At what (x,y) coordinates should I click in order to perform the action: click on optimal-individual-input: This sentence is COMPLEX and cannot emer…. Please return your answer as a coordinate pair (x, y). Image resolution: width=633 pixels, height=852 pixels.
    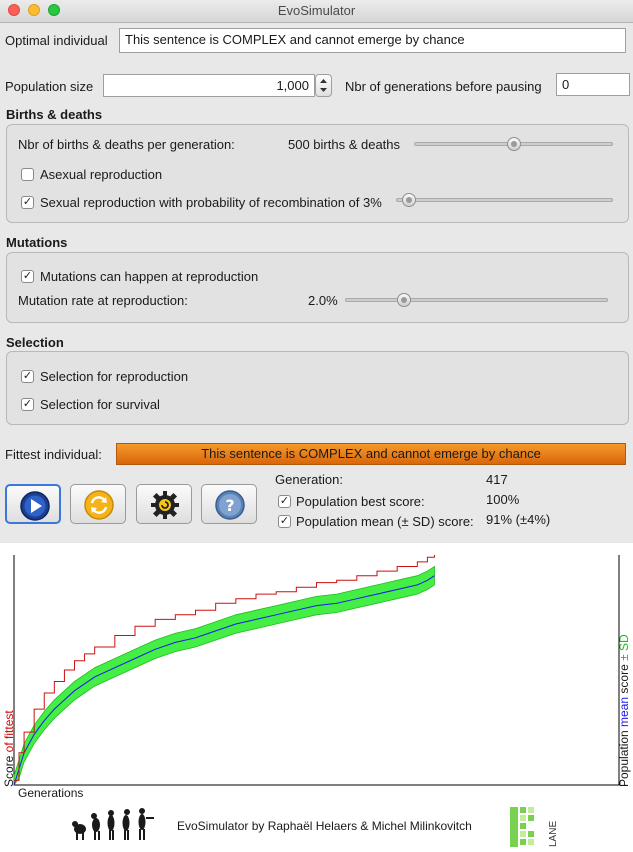
    Looking at the image, I should click on (372, 40).